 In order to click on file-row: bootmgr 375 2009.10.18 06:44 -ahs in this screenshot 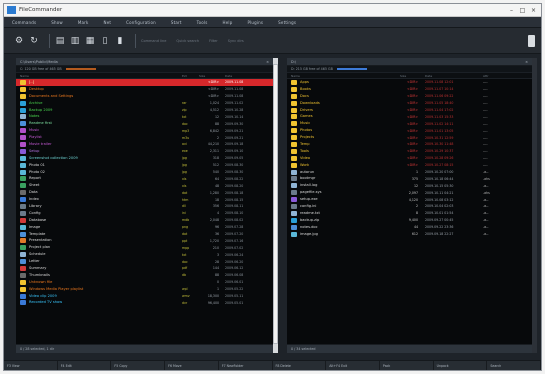, I will do `click(409, 178)`.